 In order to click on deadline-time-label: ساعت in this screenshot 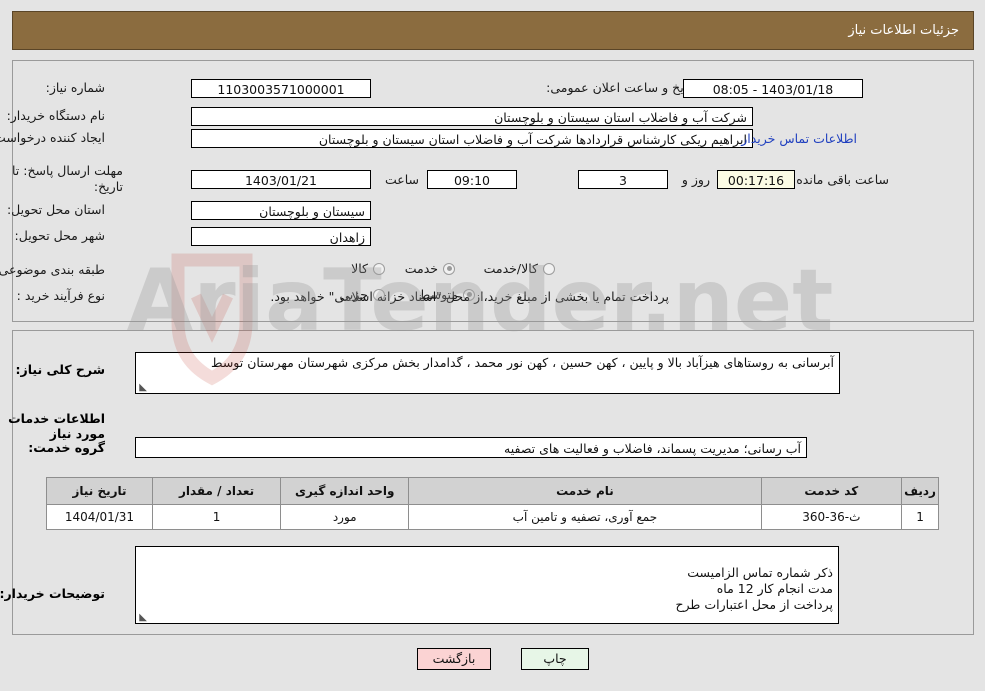, I will do `click(401, 179)`.